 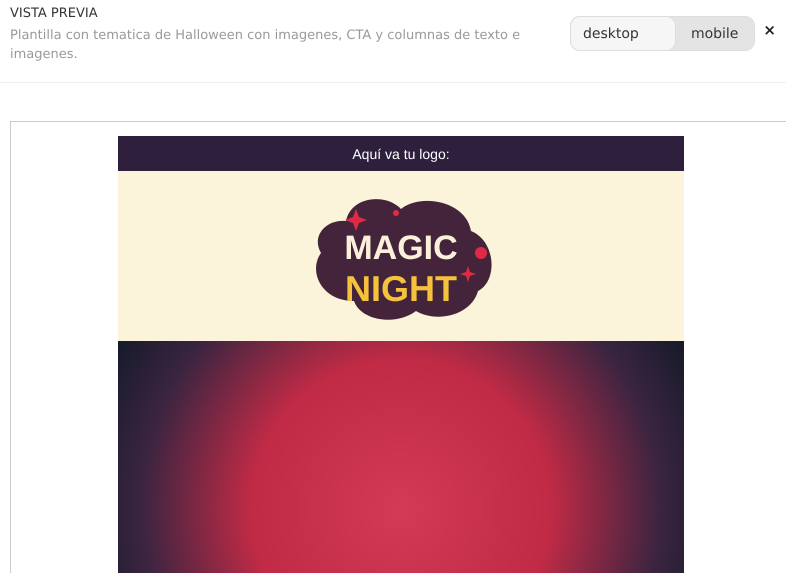 I want to click on close-button: ×, so click(x=769, y=30).